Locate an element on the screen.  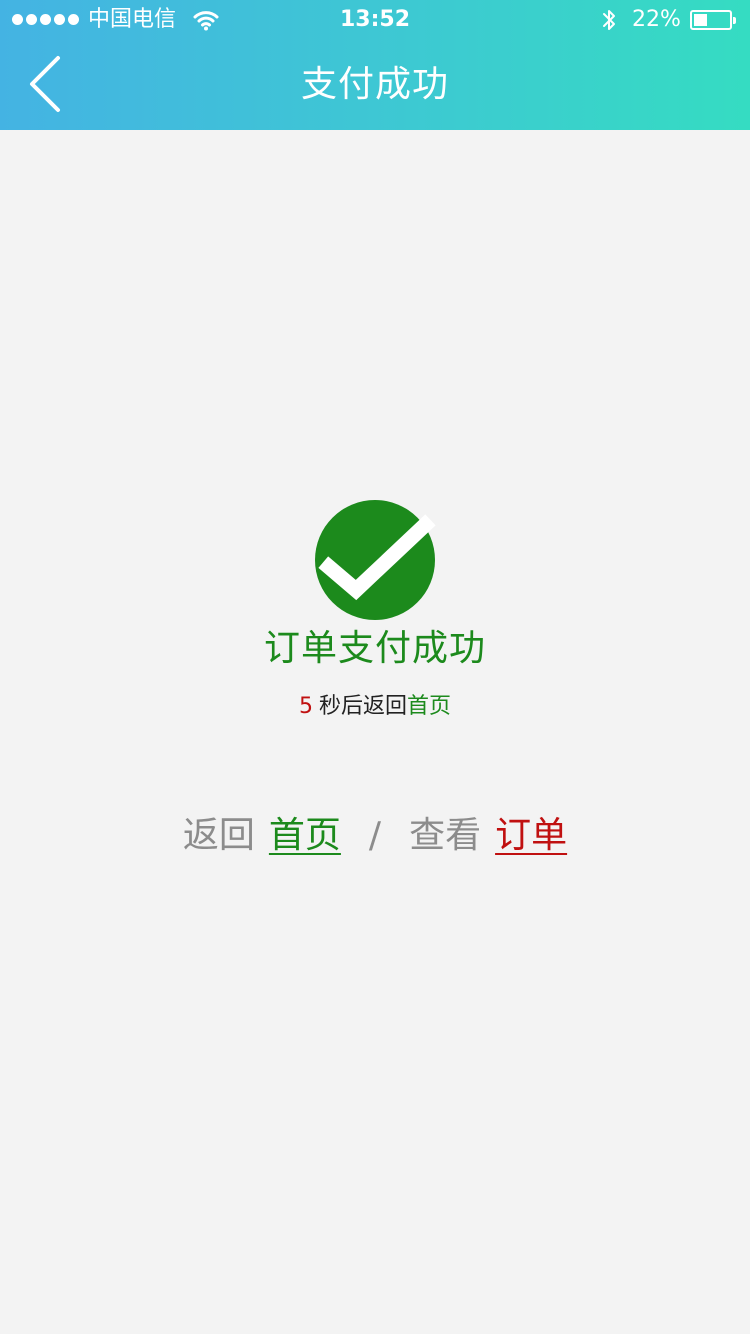
header: 中国电信 13:52 22% 支付成功 is located at coordinates (375, 65).